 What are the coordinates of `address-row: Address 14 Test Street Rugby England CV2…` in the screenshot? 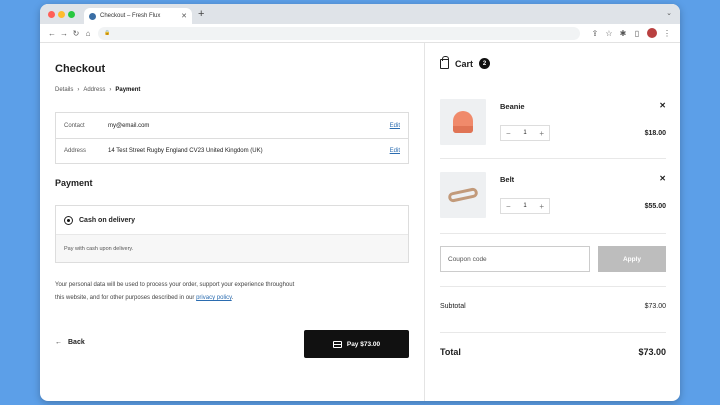 It's located at (232, 150).